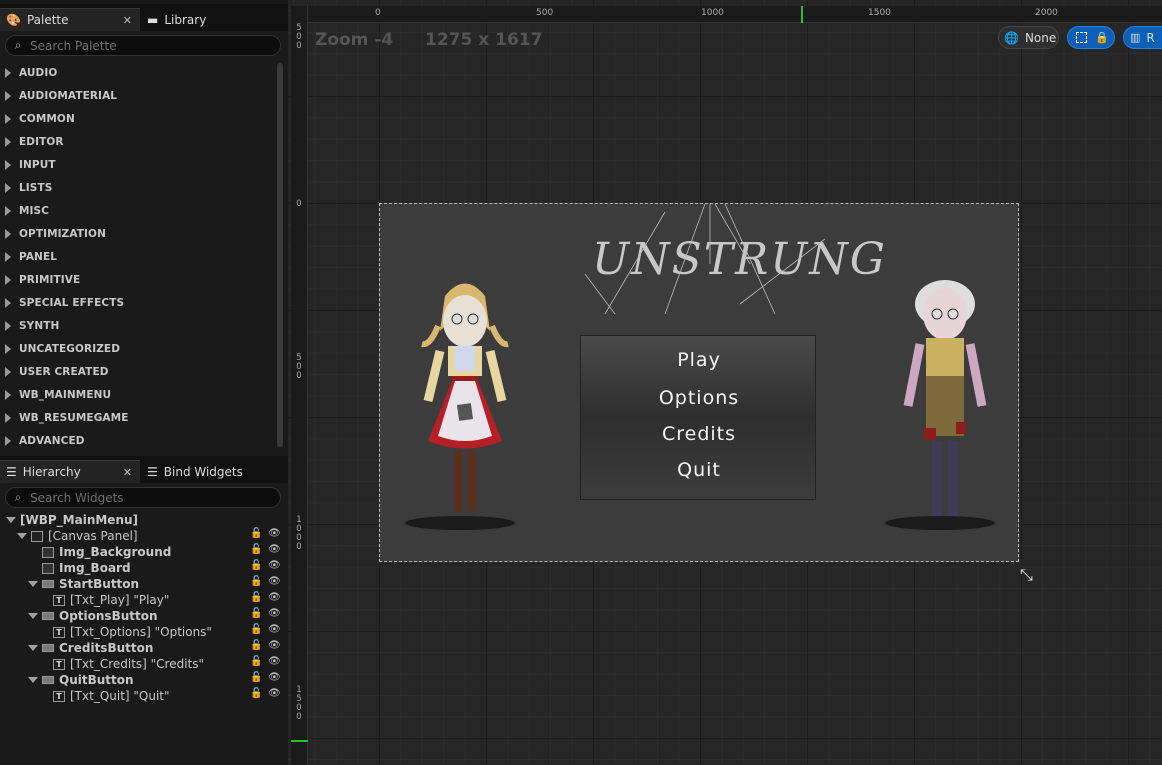 This screenshot has width=1162, height=765. What do you see at coordinates (11, 472) in the screenshot?
I see `list-icon: ☰` at bounding box center [11, 472].